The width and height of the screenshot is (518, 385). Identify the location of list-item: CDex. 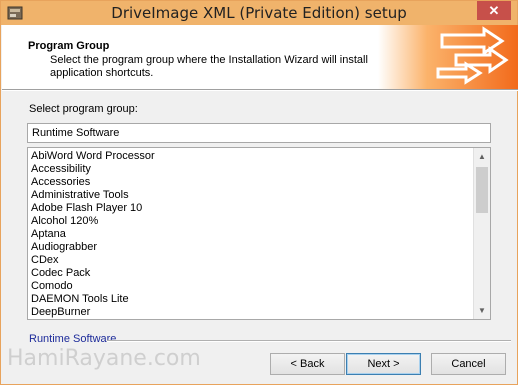
(250, 260).